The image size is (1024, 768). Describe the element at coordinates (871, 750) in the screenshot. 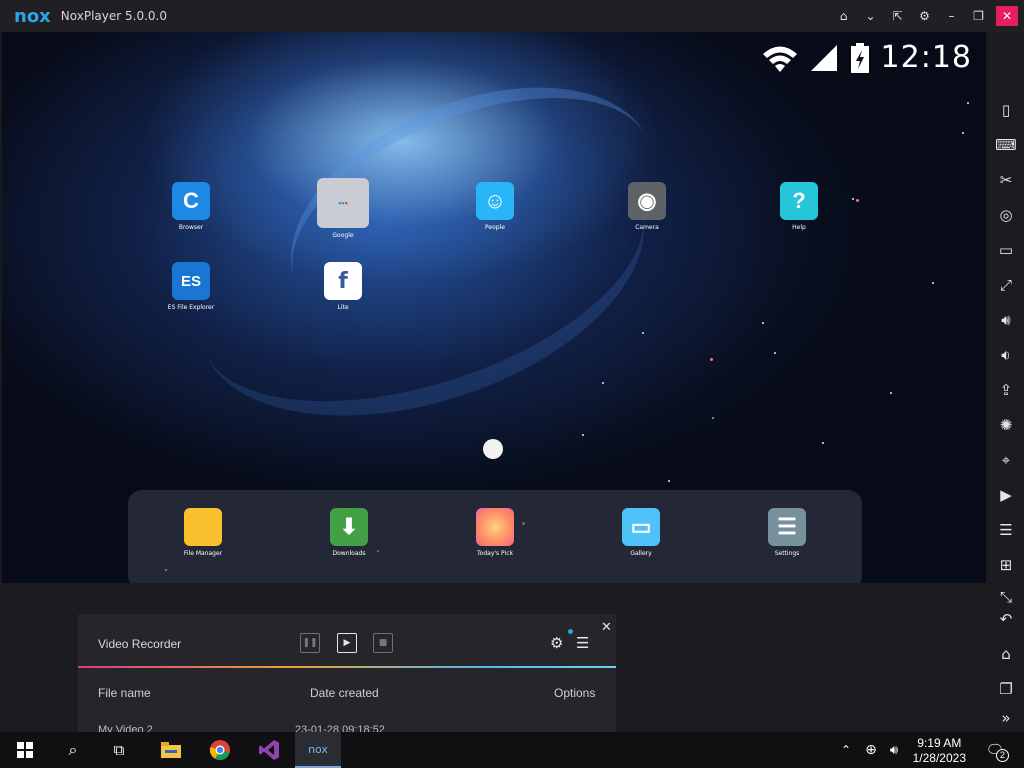

I see `network-icon: ⊕` at that location.